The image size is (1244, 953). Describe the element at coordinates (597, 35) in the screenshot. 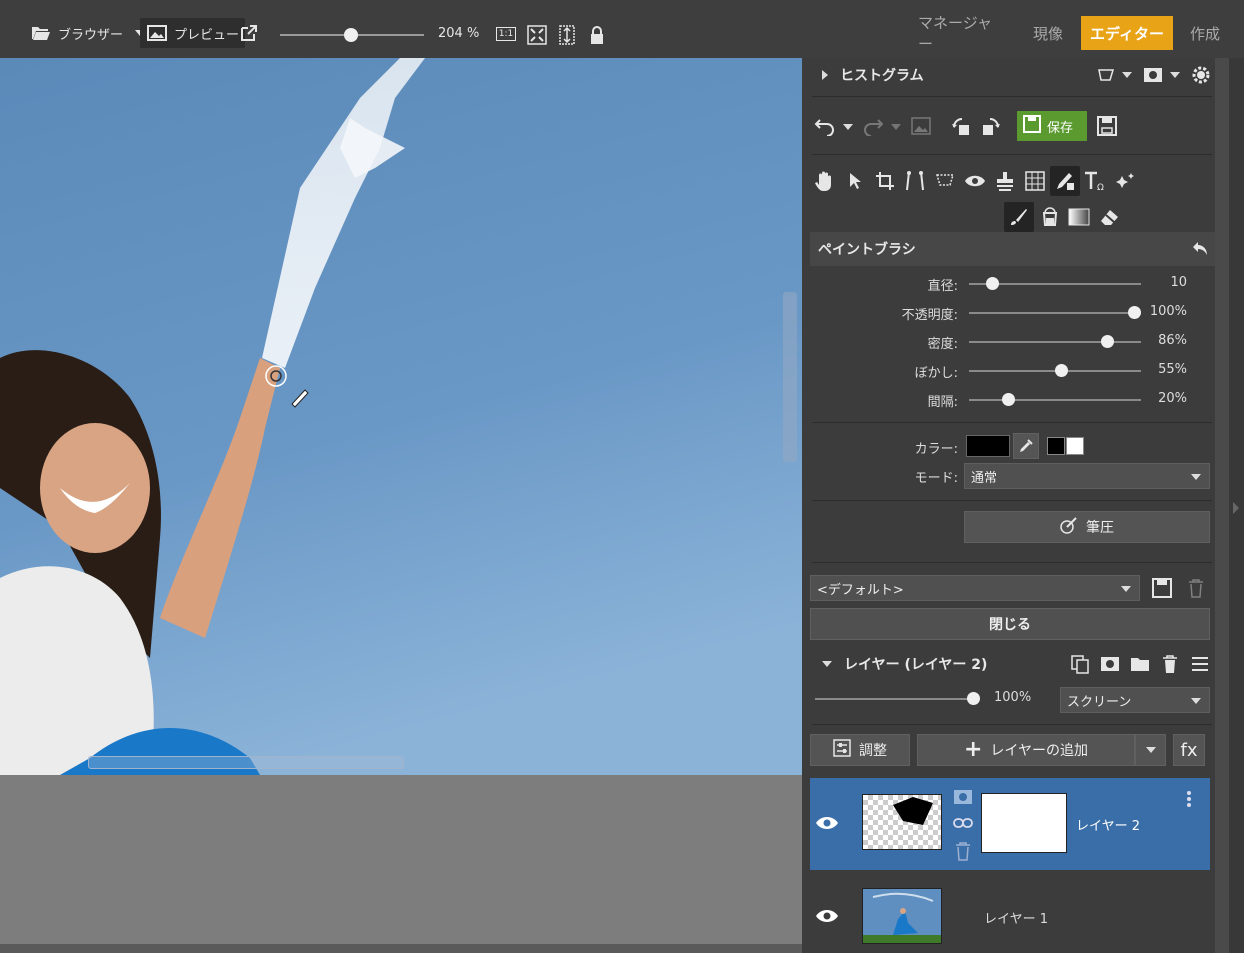

I see `lock-icon` at that location.